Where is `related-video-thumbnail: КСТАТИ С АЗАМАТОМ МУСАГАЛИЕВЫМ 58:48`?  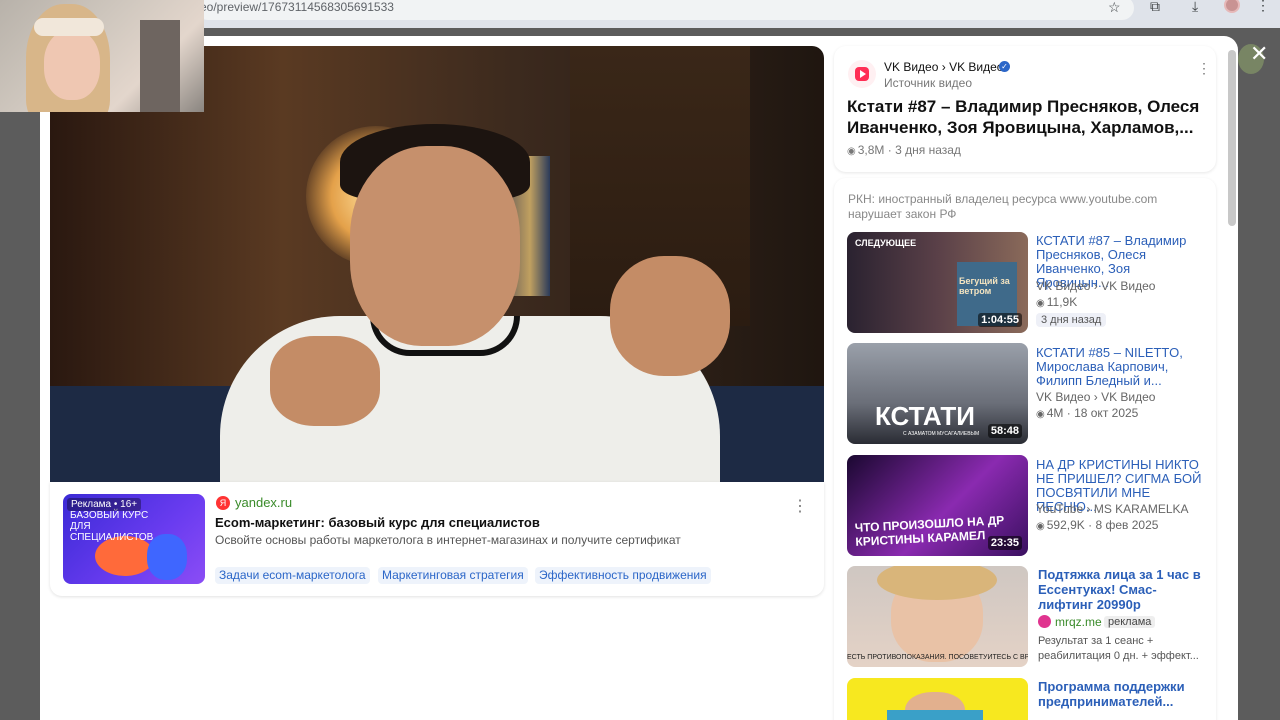
related-video-thumbnail: КСТАТИ С АЗАМАТОМ МУСАГАЛИЕВЫМ 58:48 is located at coordinates (937, 393).